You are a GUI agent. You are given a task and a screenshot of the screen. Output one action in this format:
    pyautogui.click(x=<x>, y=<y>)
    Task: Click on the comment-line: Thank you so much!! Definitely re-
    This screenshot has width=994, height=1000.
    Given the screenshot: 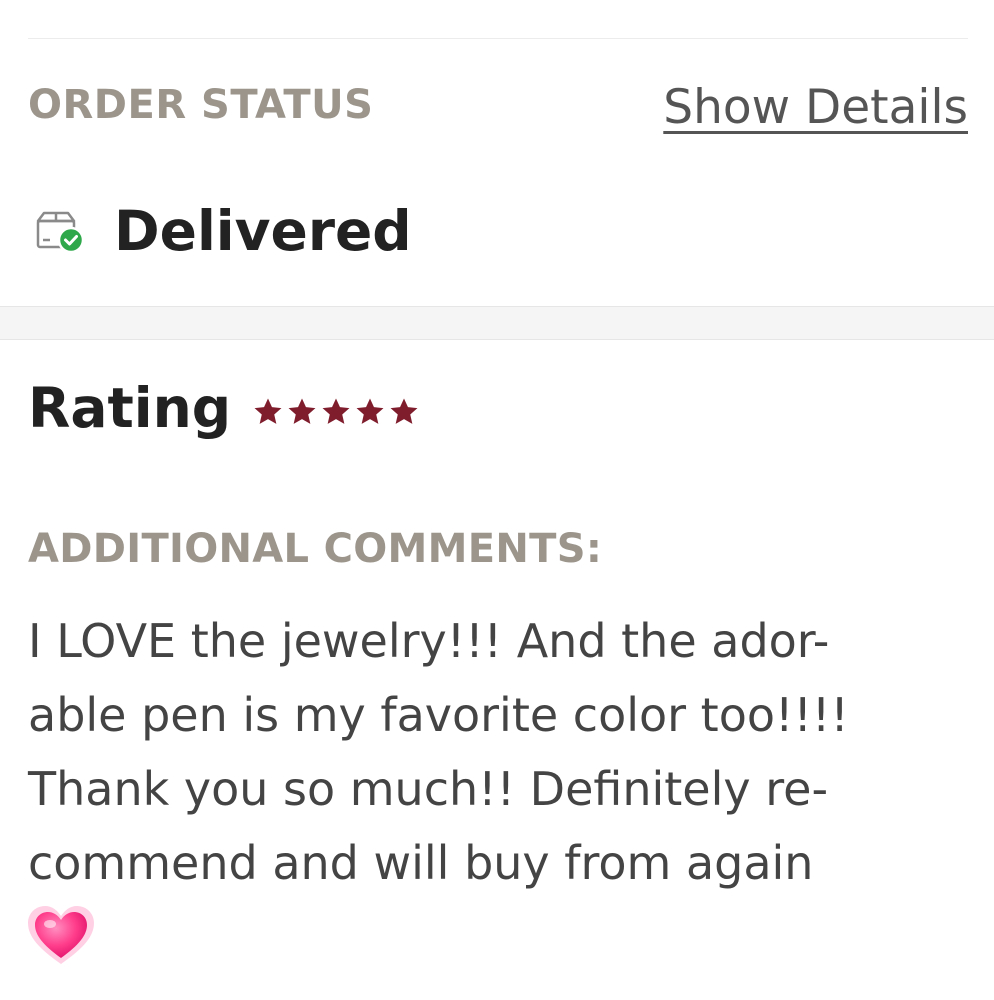 What is the action you would take?
    pyautogui.click(x=428, y=789)
    